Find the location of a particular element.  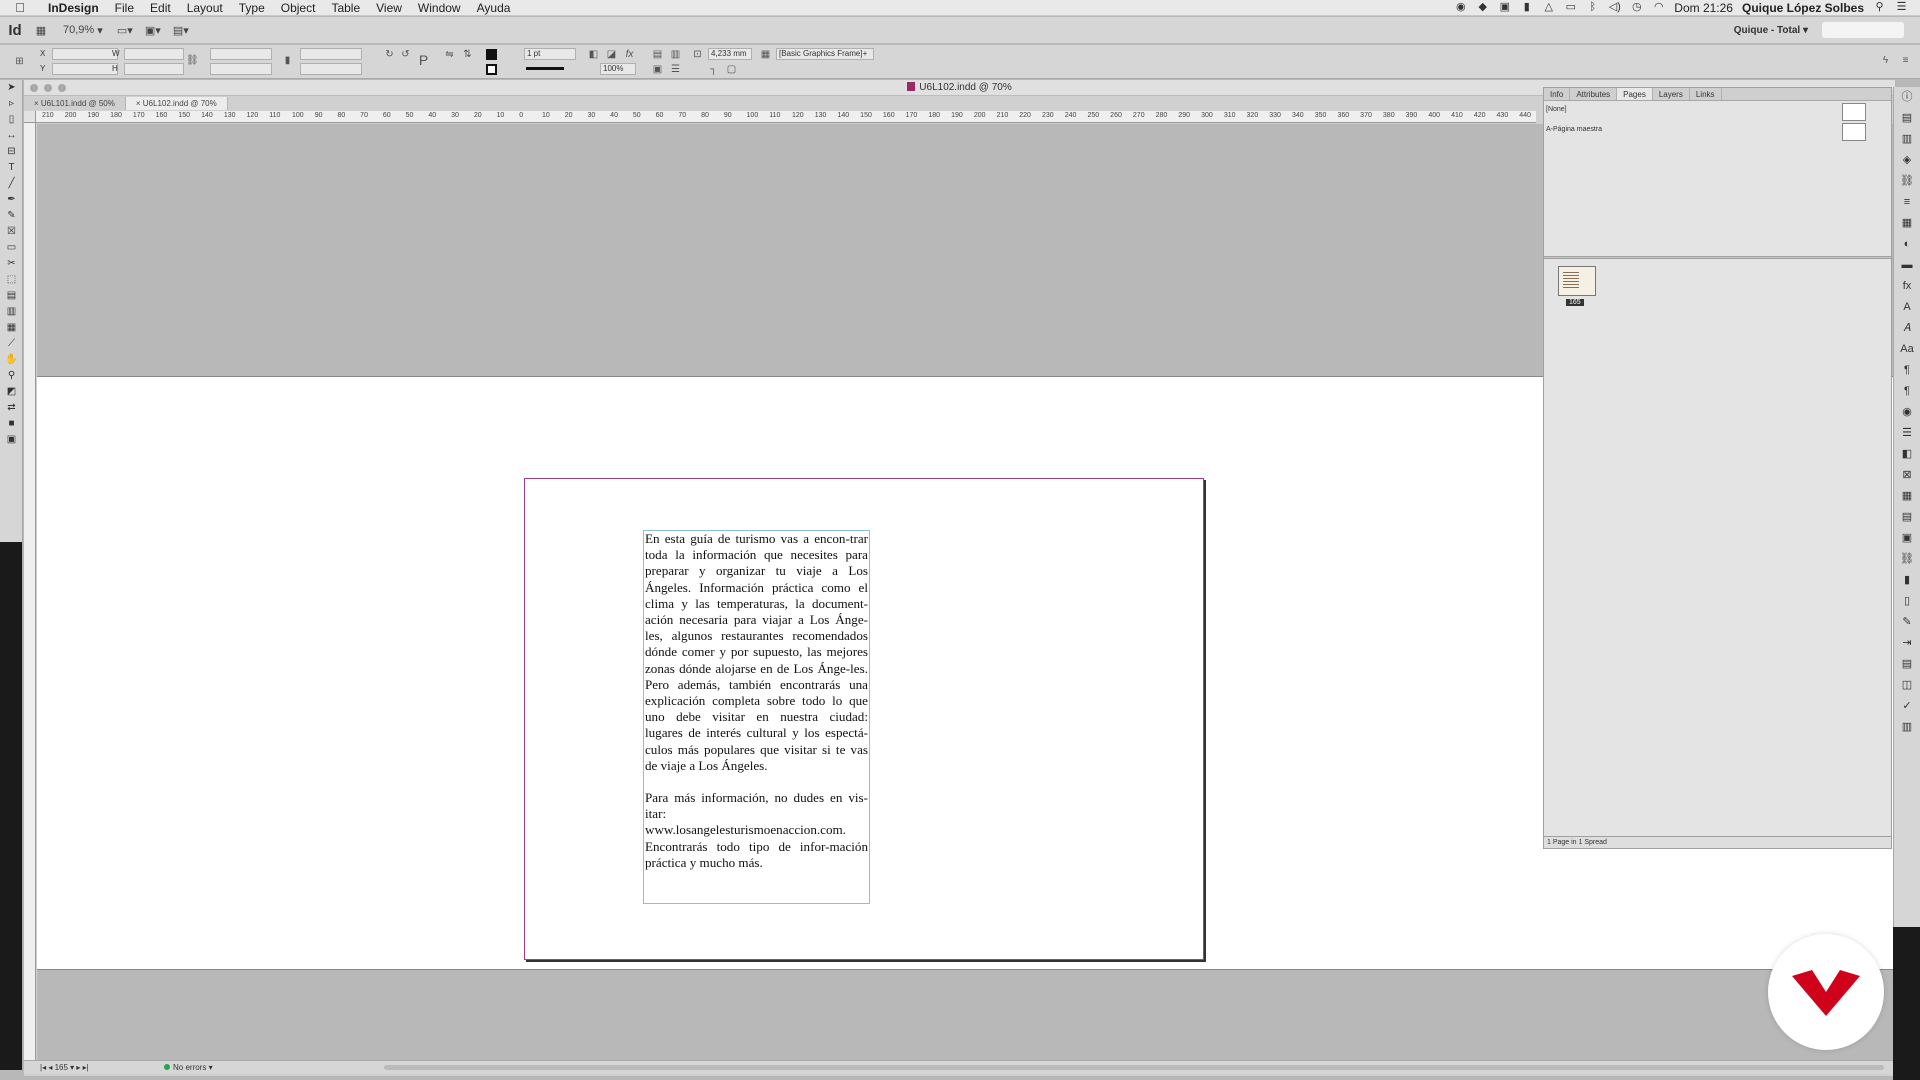

character-styles-icon: 𝐴 is located at coordinates (1907, 328).